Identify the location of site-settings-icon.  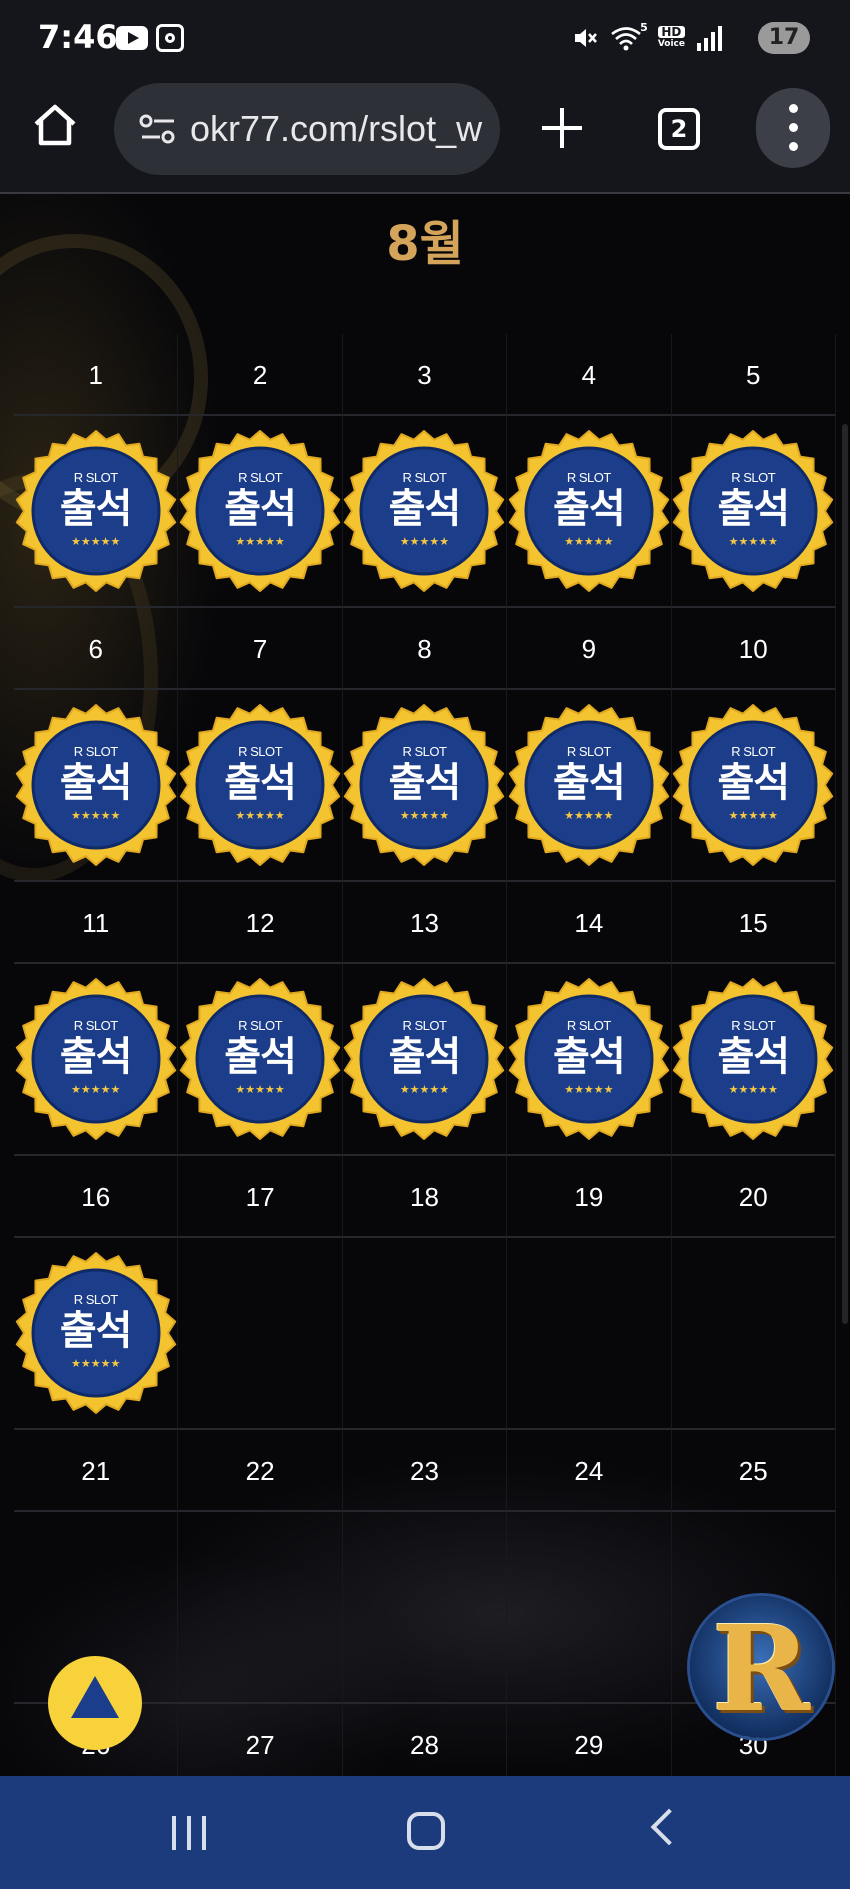
(158, 129).